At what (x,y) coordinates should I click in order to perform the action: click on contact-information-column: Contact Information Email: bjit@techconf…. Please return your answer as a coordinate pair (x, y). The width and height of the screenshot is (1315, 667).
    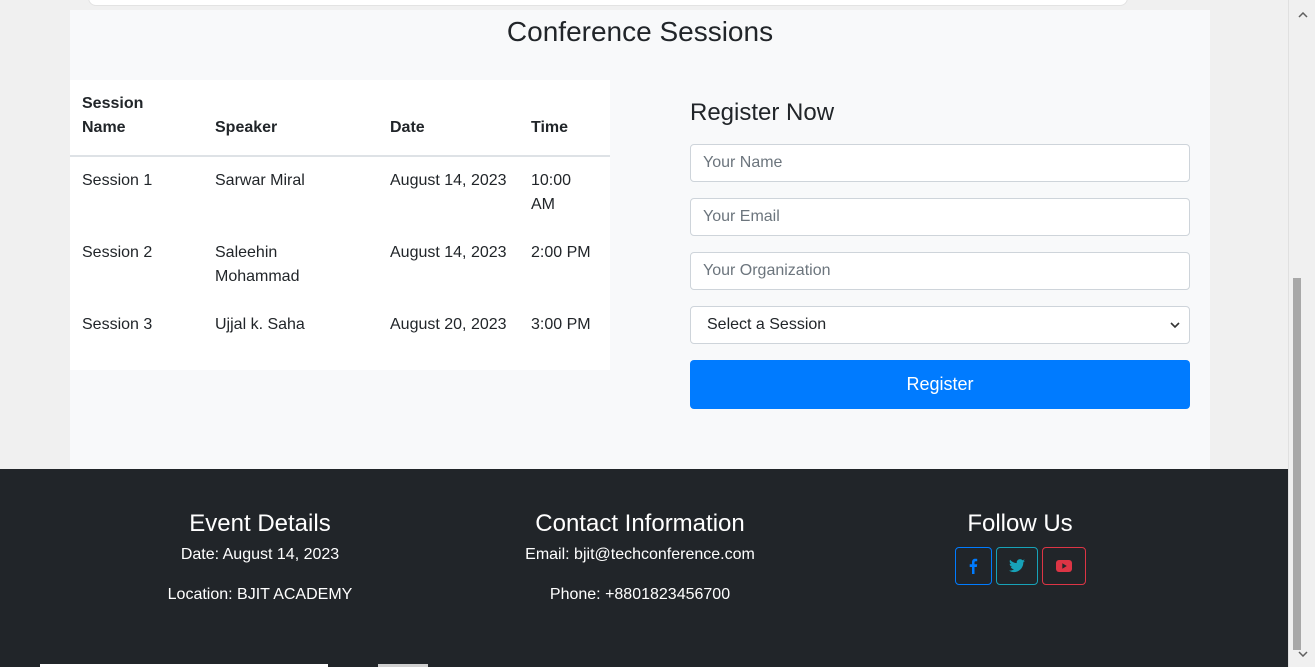
    Looking at the image, I should click on (640, 566).